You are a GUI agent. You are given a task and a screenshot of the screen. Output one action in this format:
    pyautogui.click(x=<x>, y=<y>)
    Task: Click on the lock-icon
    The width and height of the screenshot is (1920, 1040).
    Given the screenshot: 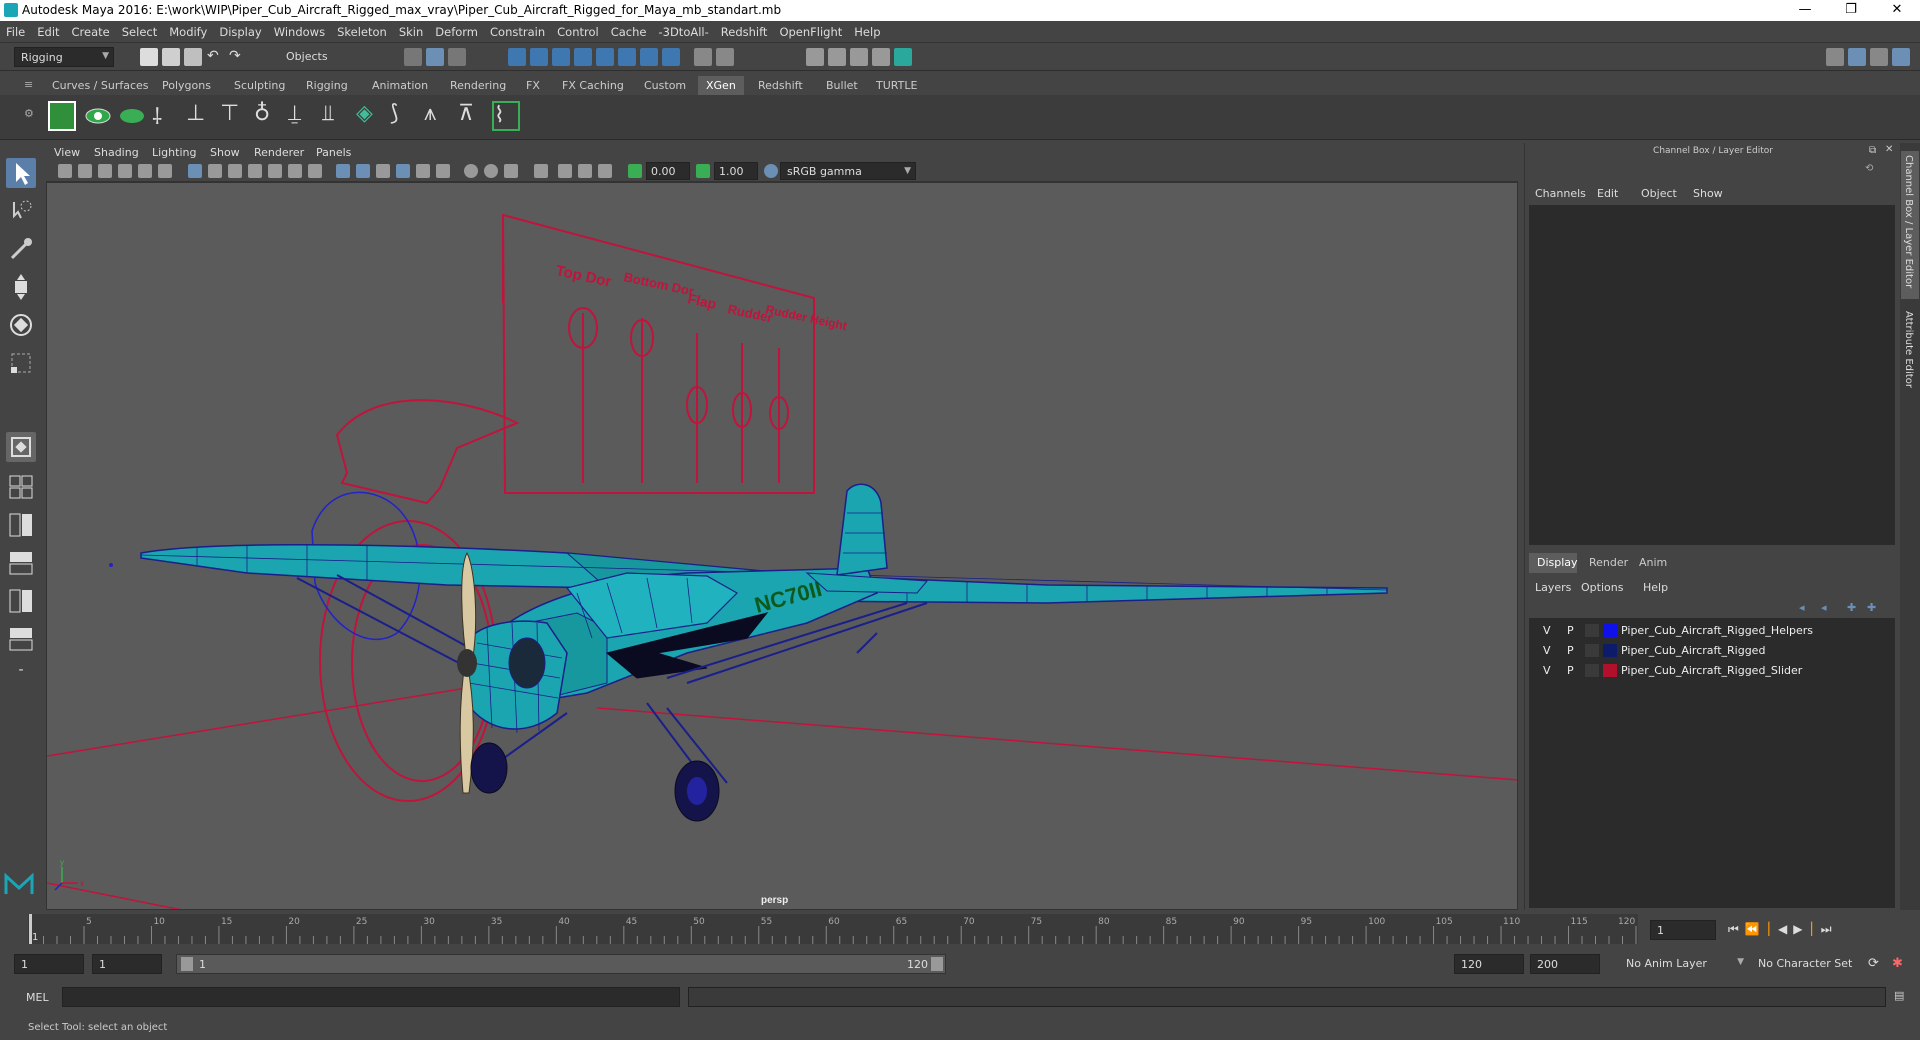 What is the action you would take?
    pyautogui.click(x=703, y=57)
    